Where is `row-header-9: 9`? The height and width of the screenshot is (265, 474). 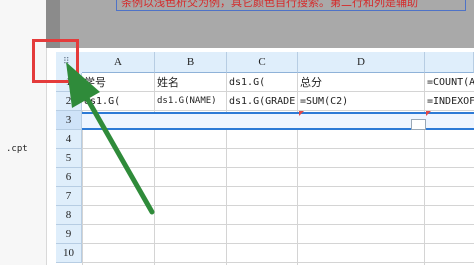 row-header-9: 9 is located at coordinates (69, 234).